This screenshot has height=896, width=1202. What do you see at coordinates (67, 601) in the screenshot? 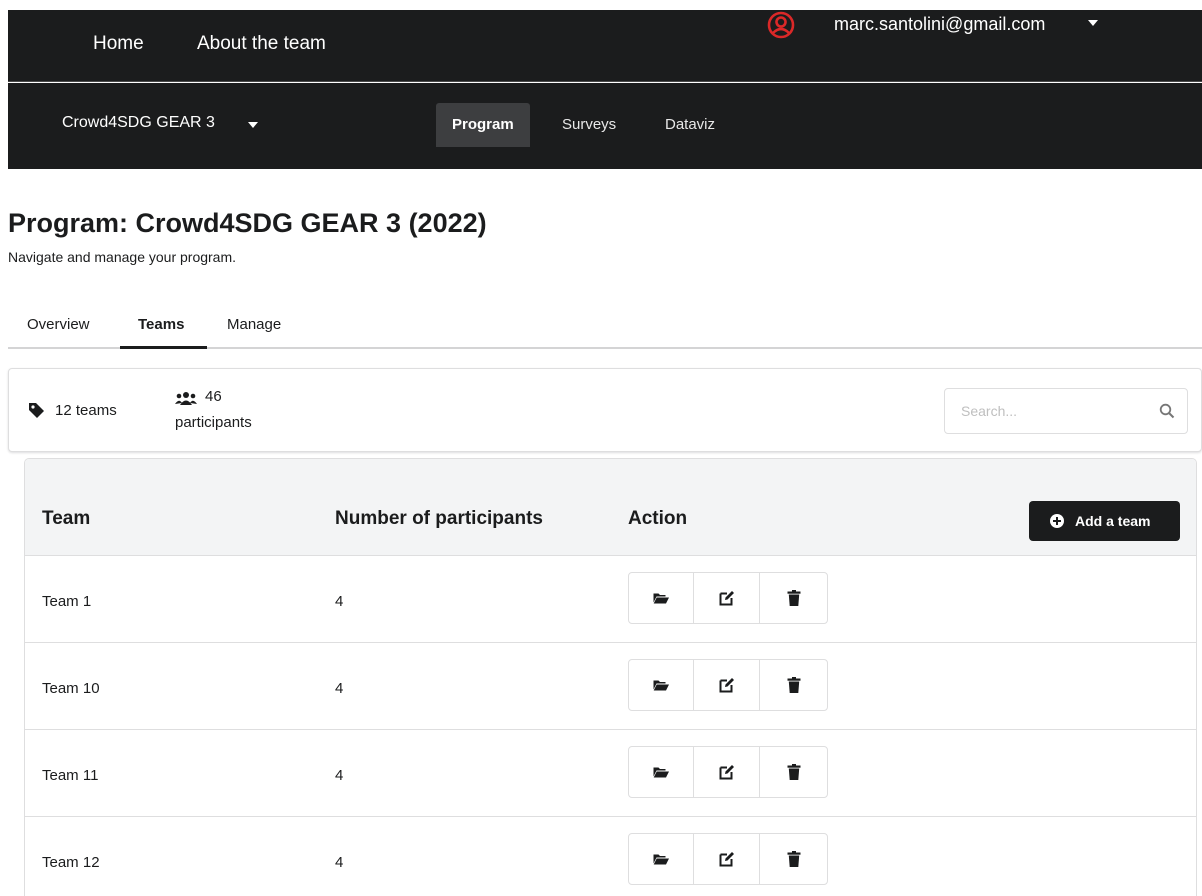
I see `team-name: Team 1` at bounding box center [67, 601].